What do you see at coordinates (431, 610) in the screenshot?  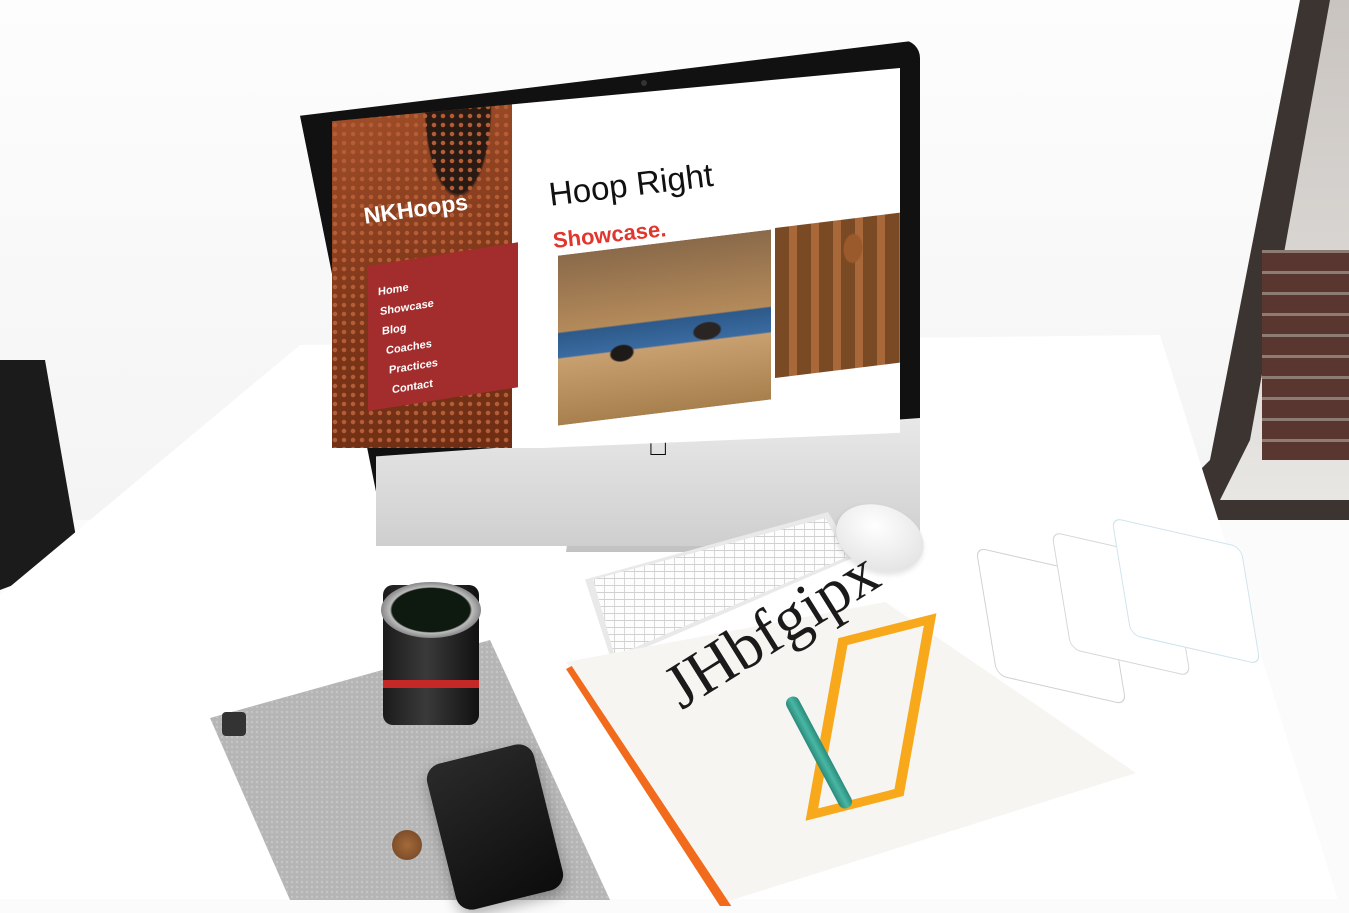 I see `lens-mug-rim` at bounding box center [431, 610].